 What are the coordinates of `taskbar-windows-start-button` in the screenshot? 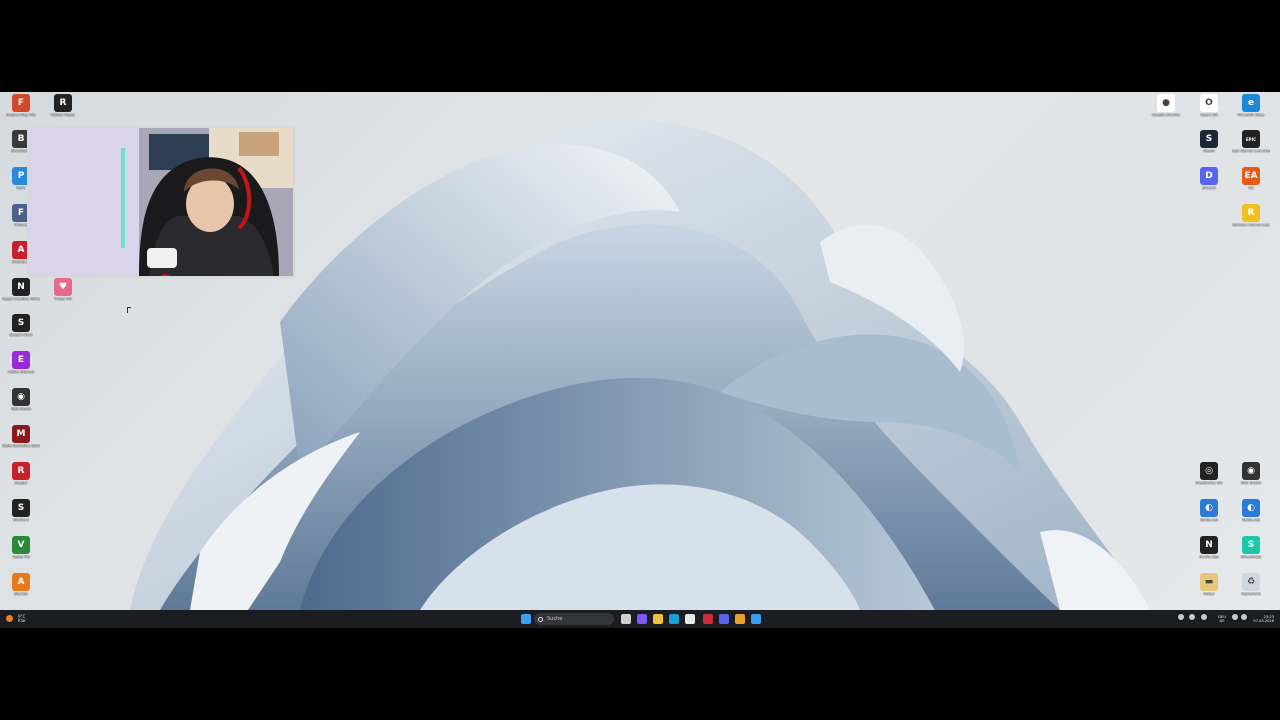 It's located at (526, 619).